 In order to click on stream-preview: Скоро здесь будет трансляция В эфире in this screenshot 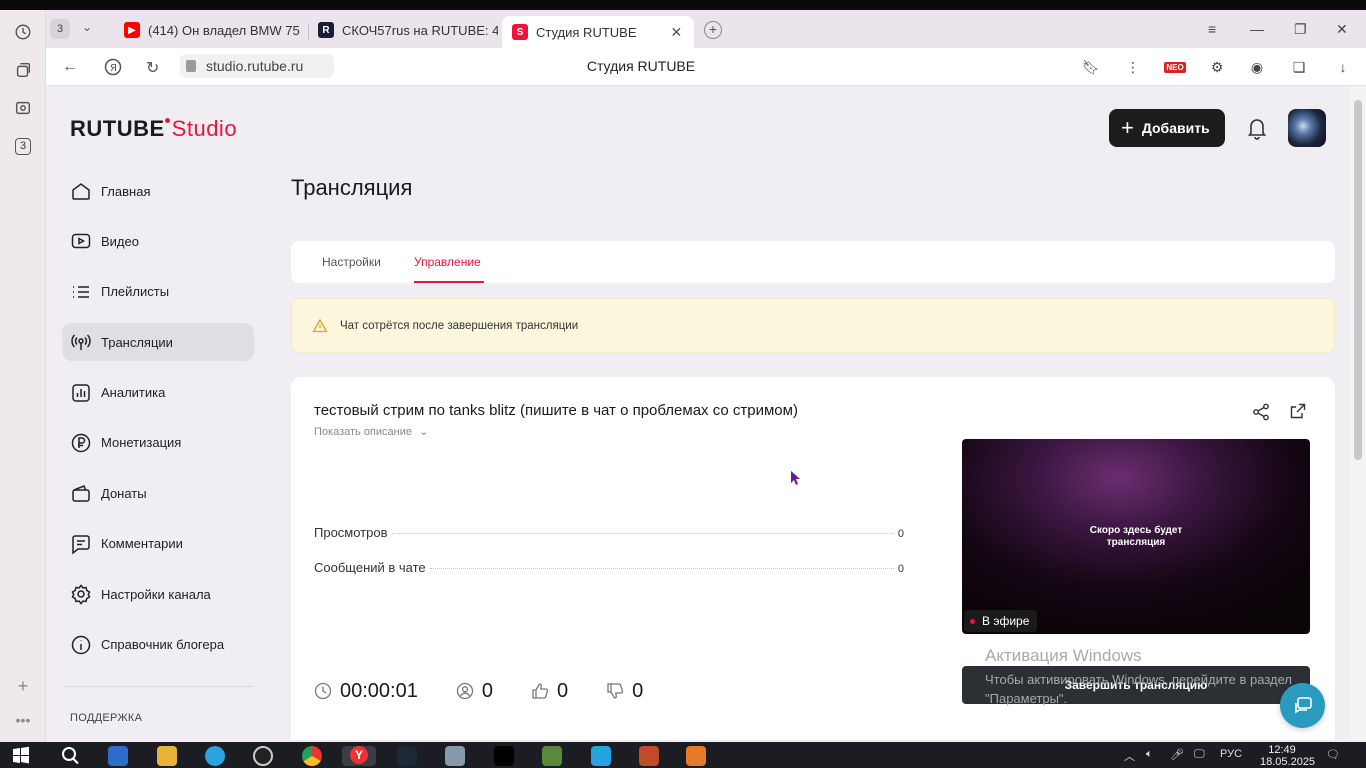, I will do `click(1136, 536)`.